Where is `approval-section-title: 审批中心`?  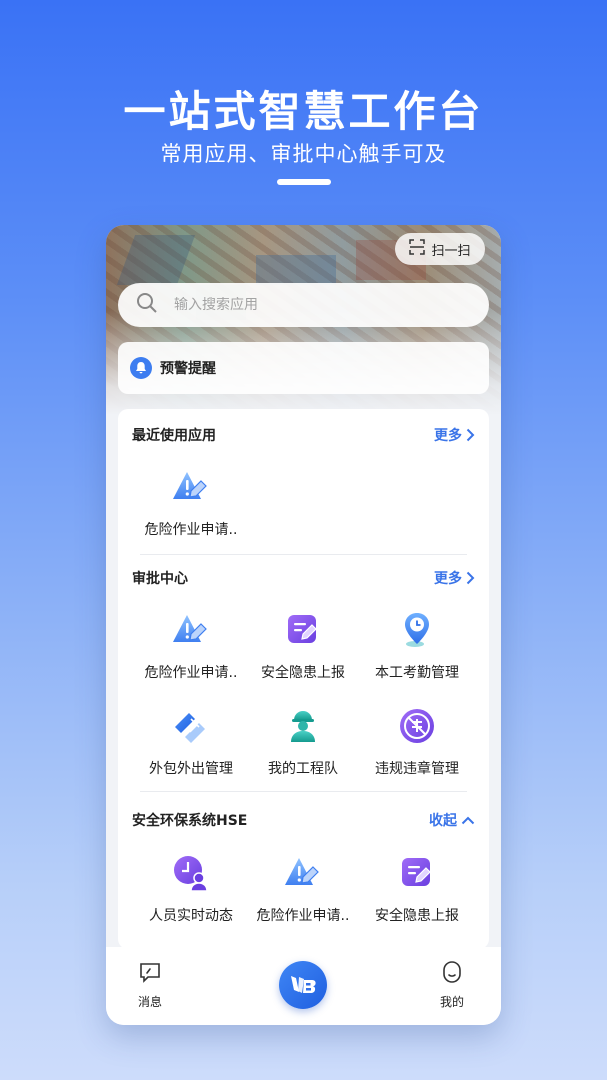 approval-section-title: 审批中心 is located at coordinates (160, 579).